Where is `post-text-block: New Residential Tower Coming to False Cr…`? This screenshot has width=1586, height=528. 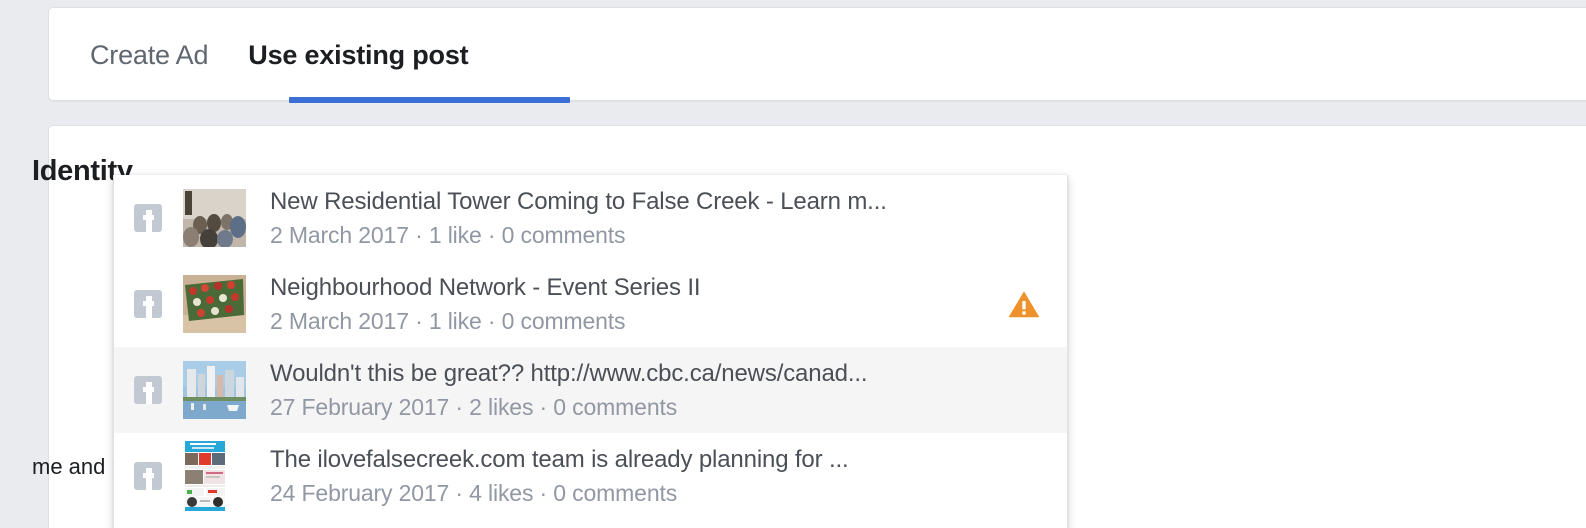 post-text-block: New Residential Tower Coming to False Cr… is located at coordinates (638, 218).